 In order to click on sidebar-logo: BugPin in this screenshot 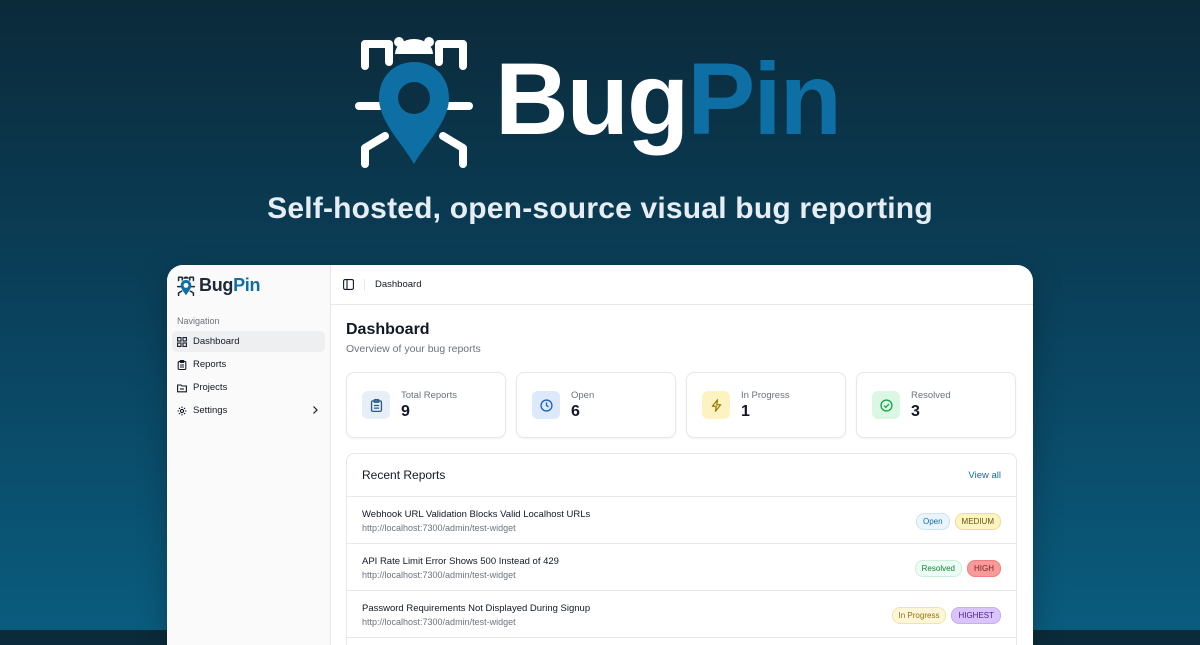, I will do `click(219, 285)`.